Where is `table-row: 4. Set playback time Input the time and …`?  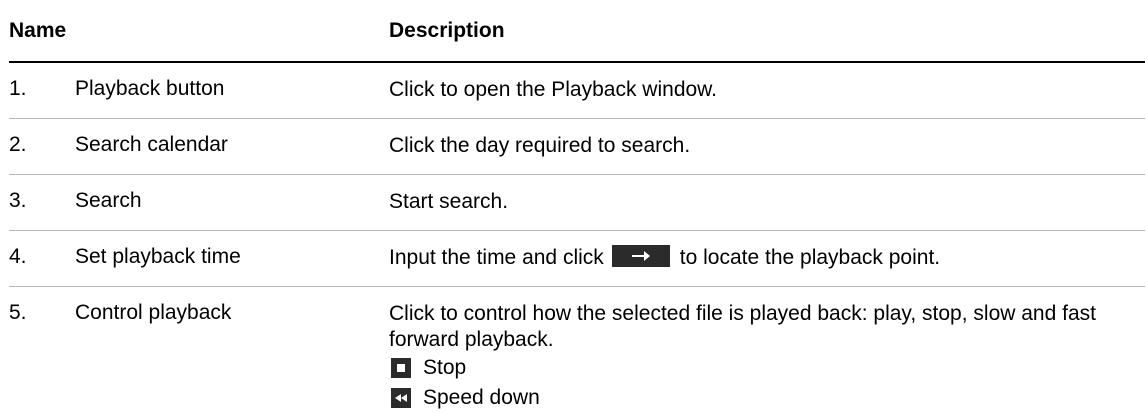 table-row: 4. Set playback time Input the time and … is located at coordinates (577, 259).